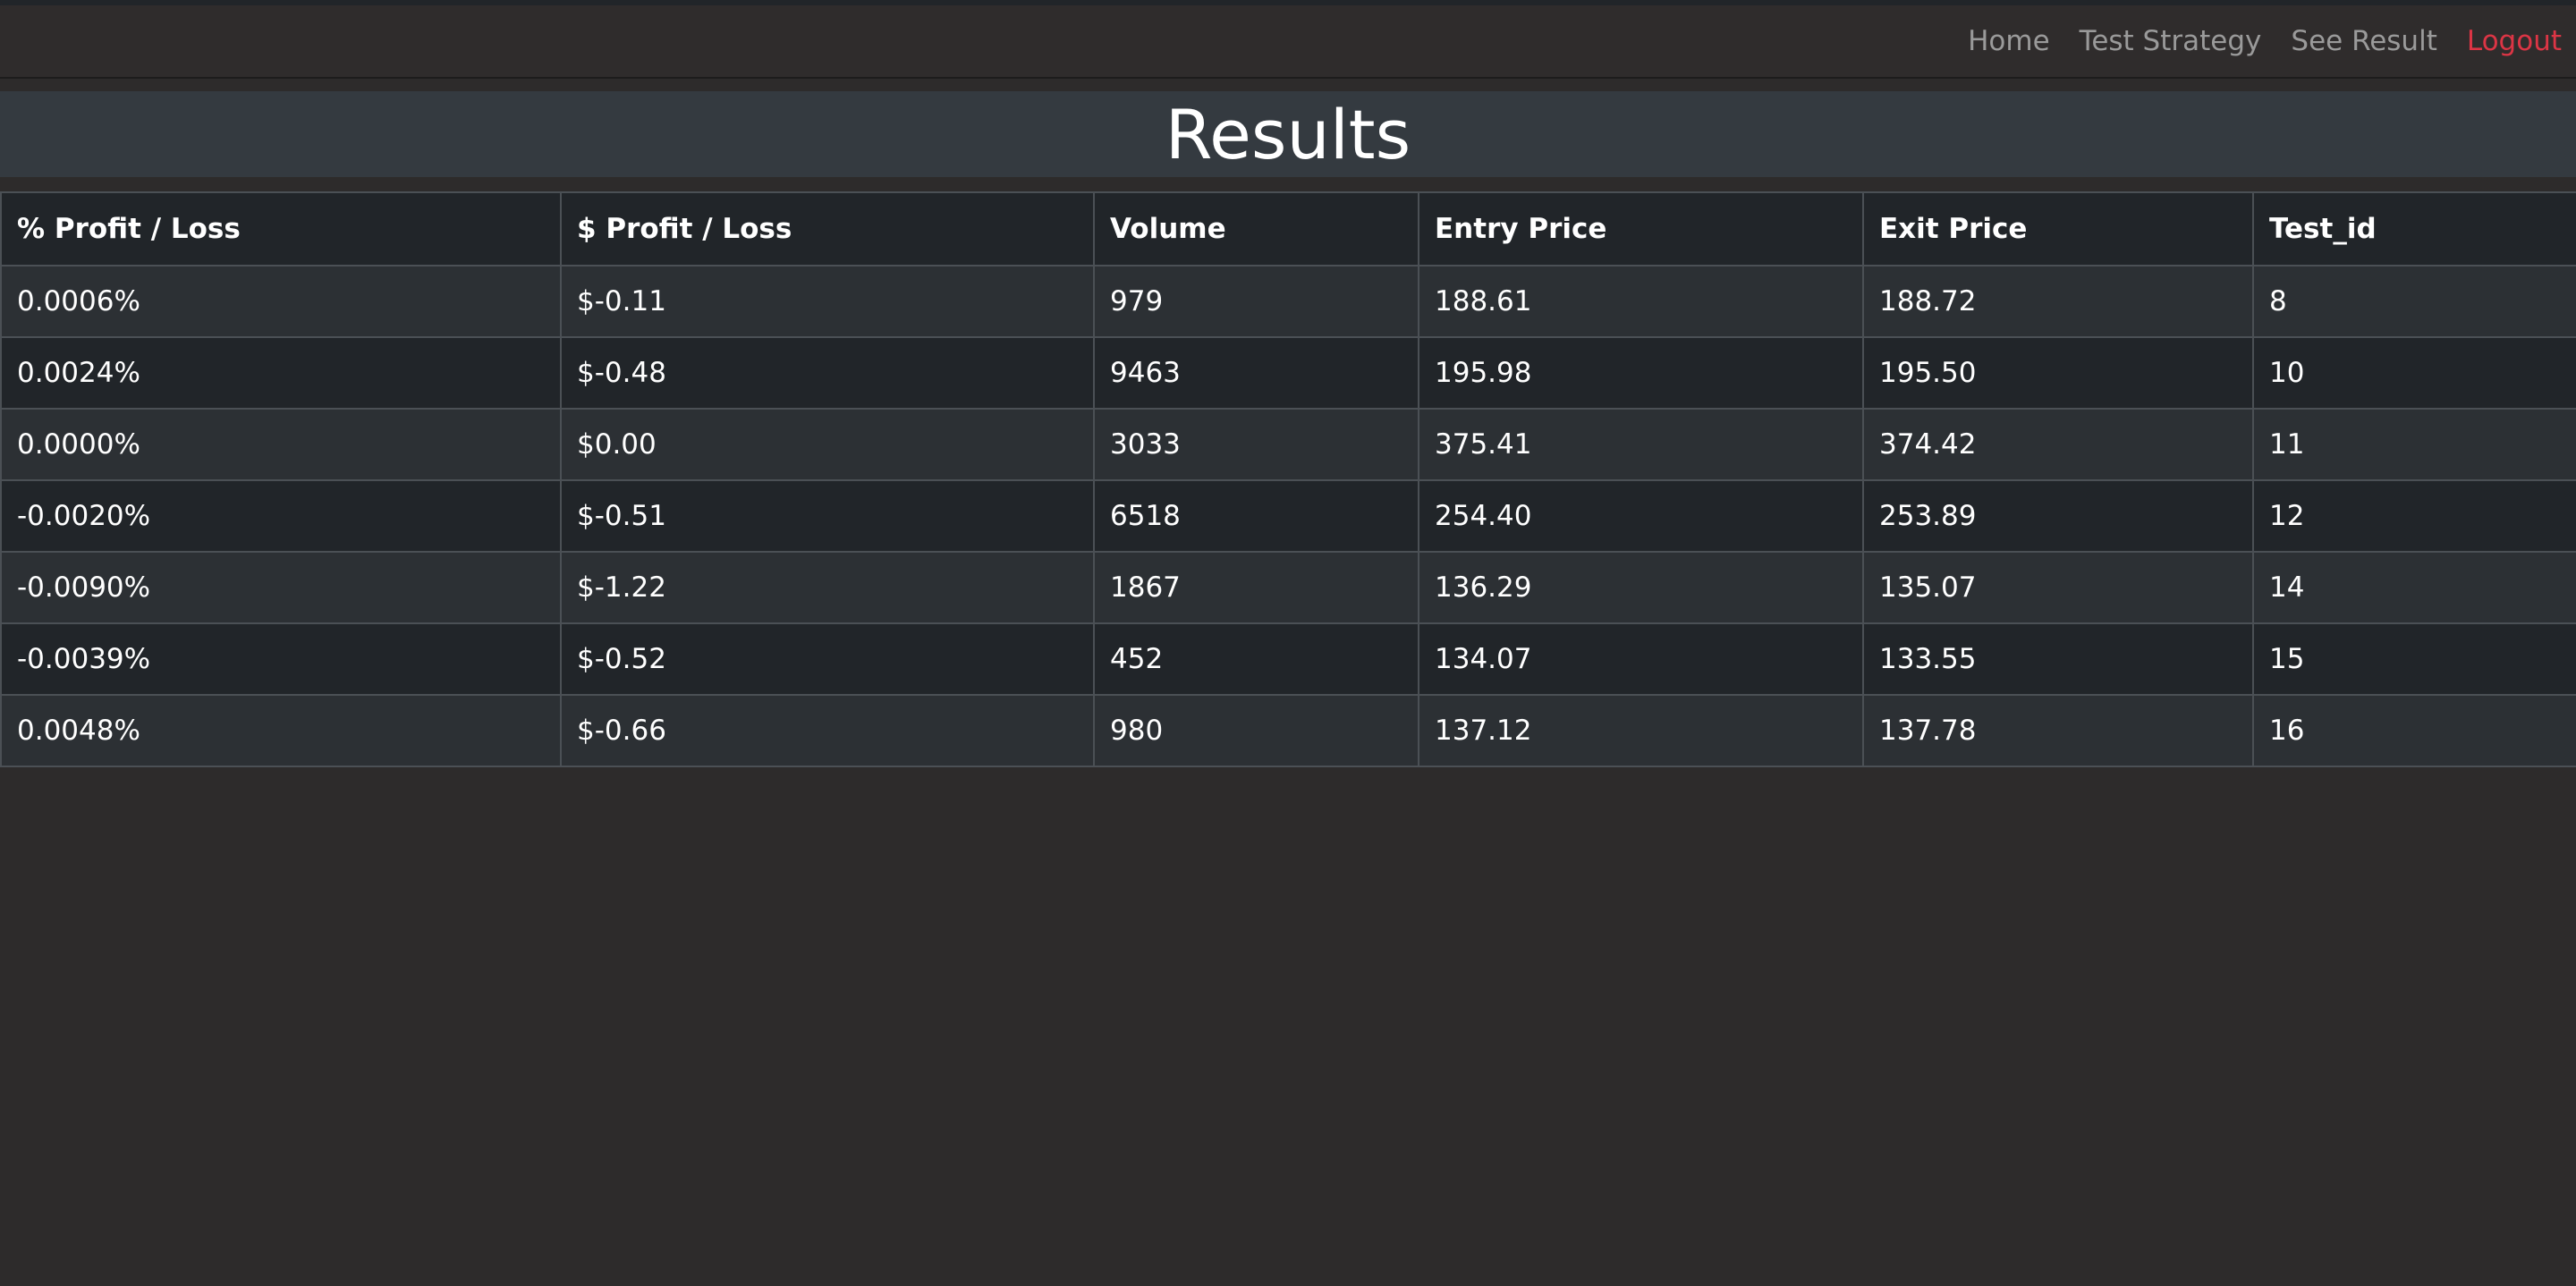  I want to click on cell-entry-price: 134.07, so click(1641, 659).